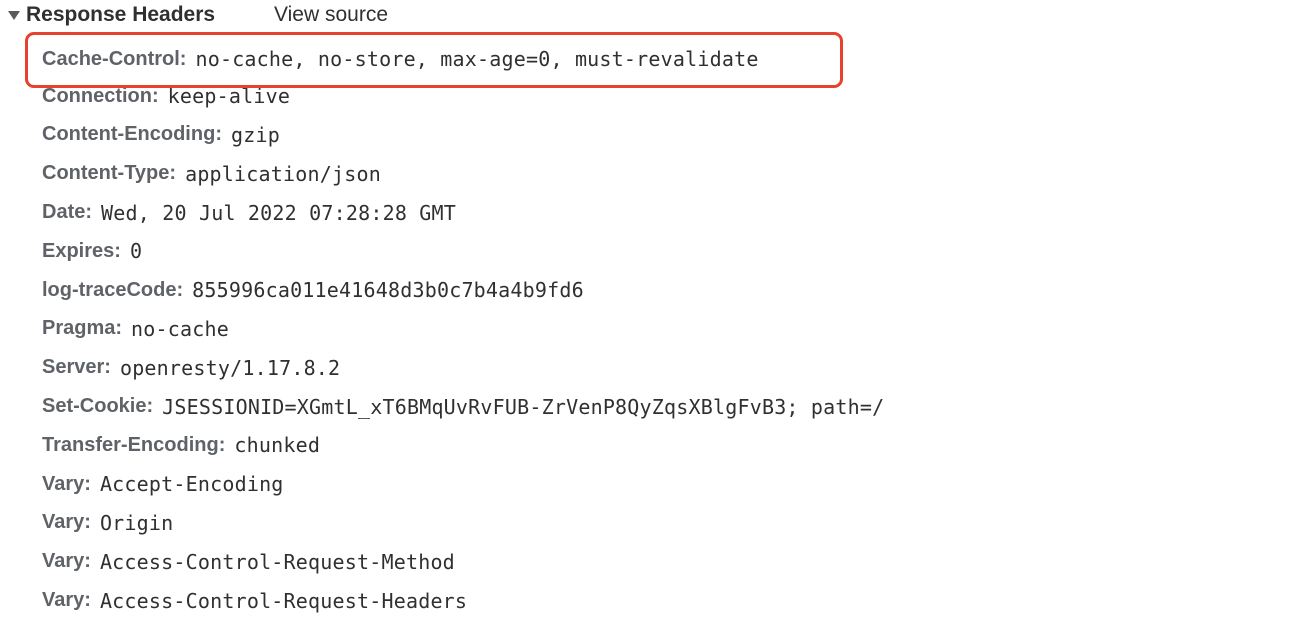 The width and height of the screenshot is (1310, 620). I want to click on header-row: Pragma: no-cache, so click(463, 329).